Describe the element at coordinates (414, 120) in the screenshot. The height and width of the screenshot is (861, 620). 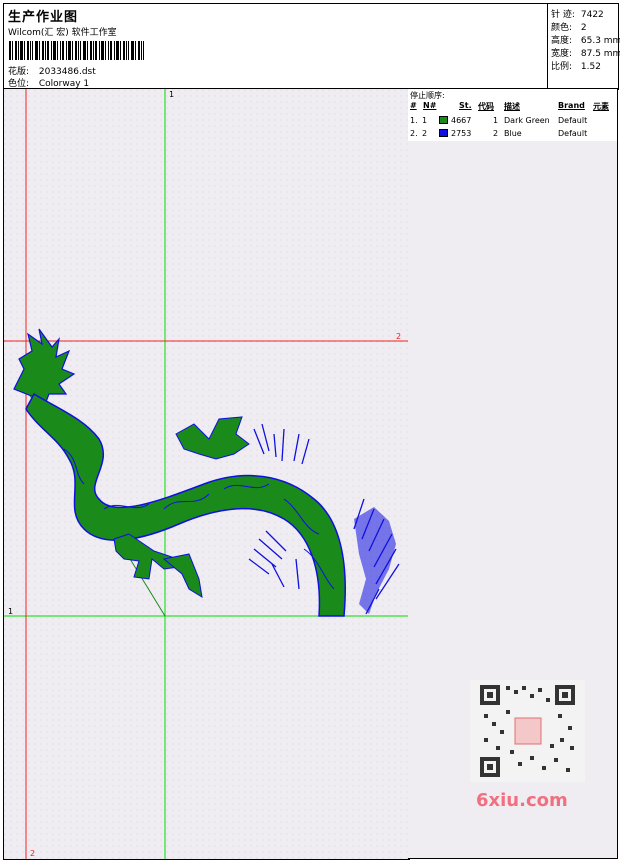
I see `row-index: 1.` at that location.